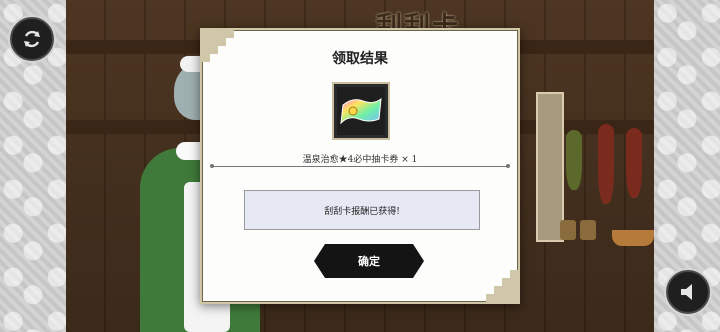 This screenshot has width=720, height=332. What do you see at coordinates (360, 160) in the screenshot?
I see `reward-item-name: 温泉治愈★4必中抽卡券 × 1` at bounding box center [360, 160].